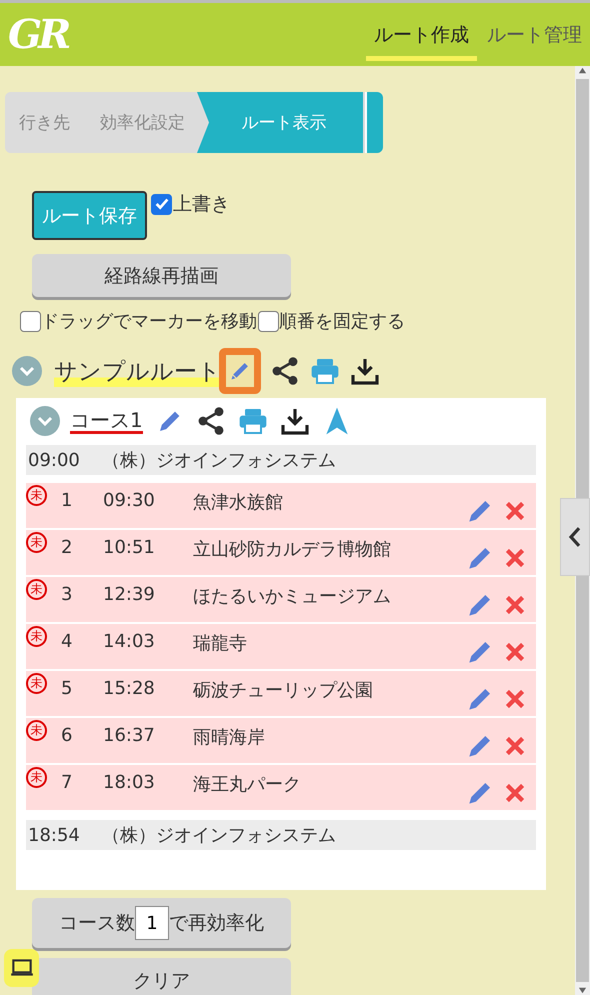 The image size is (590, 995). I want to click on place-name: 砺波チューリップ公園, so click(283, 690).